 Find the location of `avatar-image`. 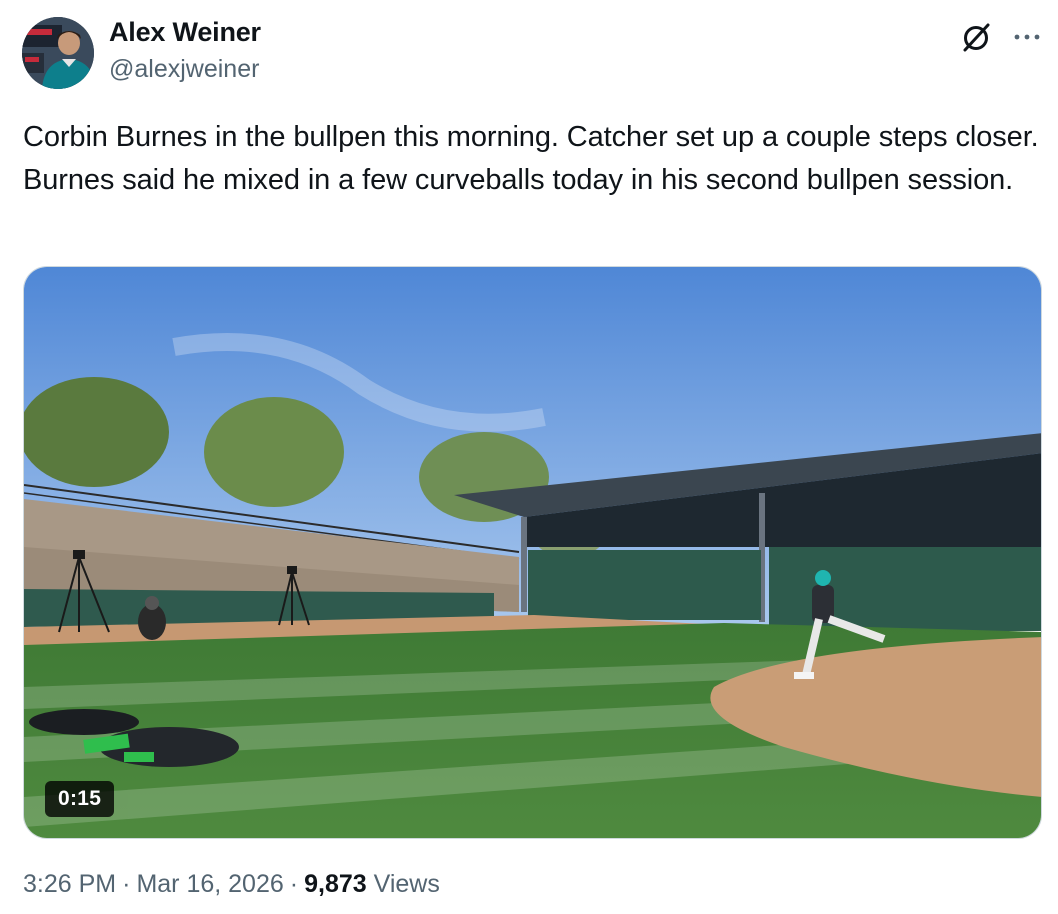

avatar-image is located at coordinates (58, 53).